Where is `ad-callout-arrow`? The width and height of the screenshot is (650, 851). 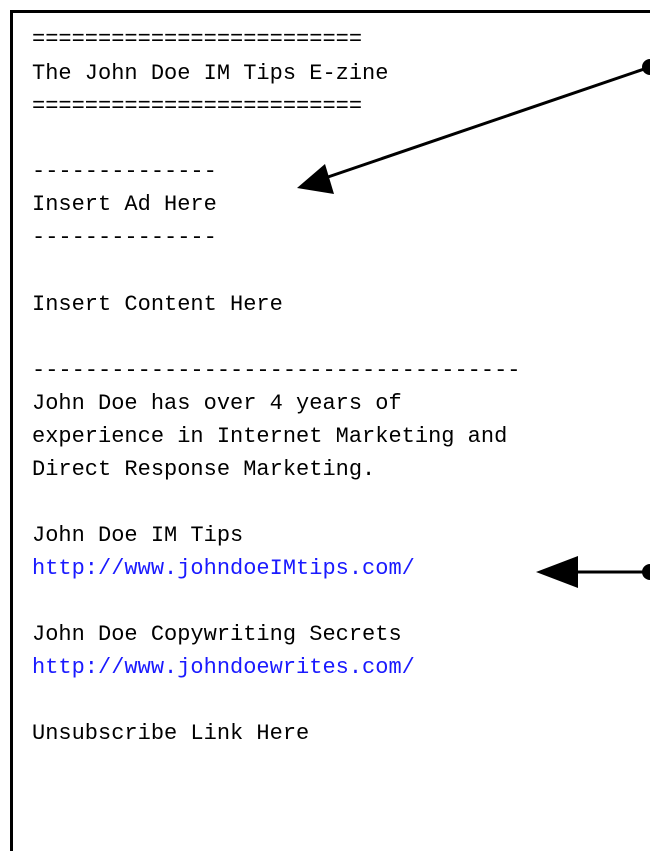
ad-callout-arrow is located at coordinates (473, 126).